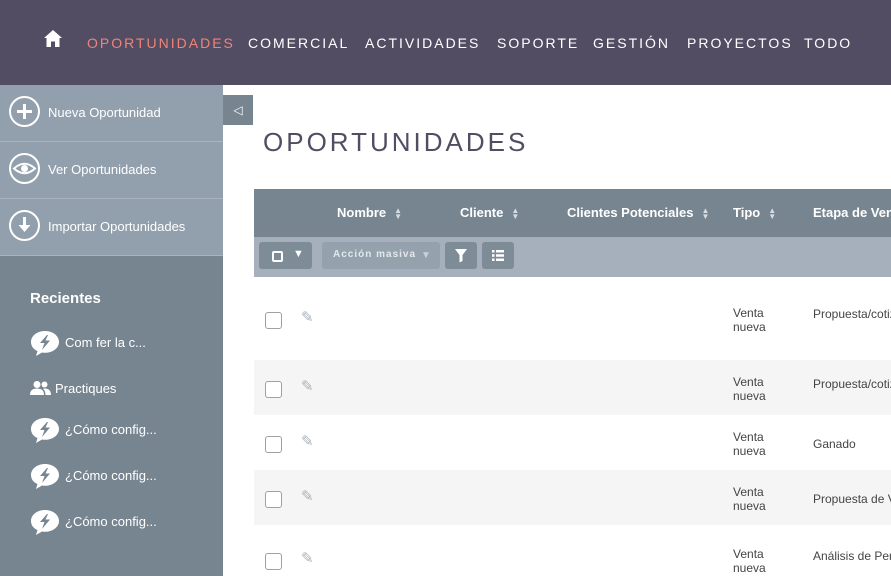 Image resolution: width=891 pixels, height=576 pixels. I want to click on nav-proyectos: PROYECTOS, so click(740, 43).